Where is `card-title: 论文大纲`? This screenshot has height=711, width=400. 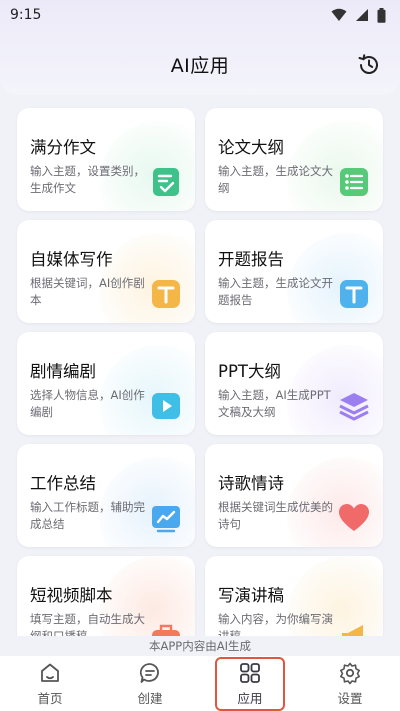 card-title: 论文大纲 is located at coordinates (251, 147).